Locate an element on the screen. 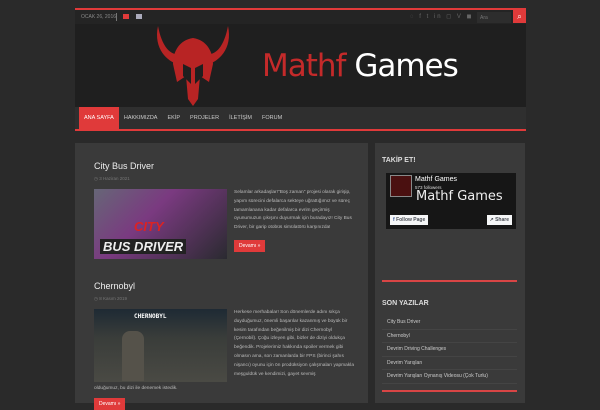 This screenshot has width=600, height=410. site-title: Mathf Games is located at coordinates (360, 66).